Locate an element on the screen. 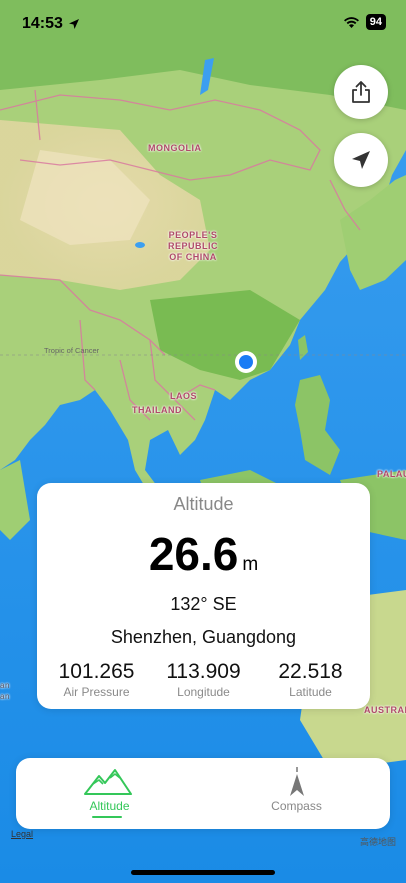  share-button is located at coordinates (361, 92).